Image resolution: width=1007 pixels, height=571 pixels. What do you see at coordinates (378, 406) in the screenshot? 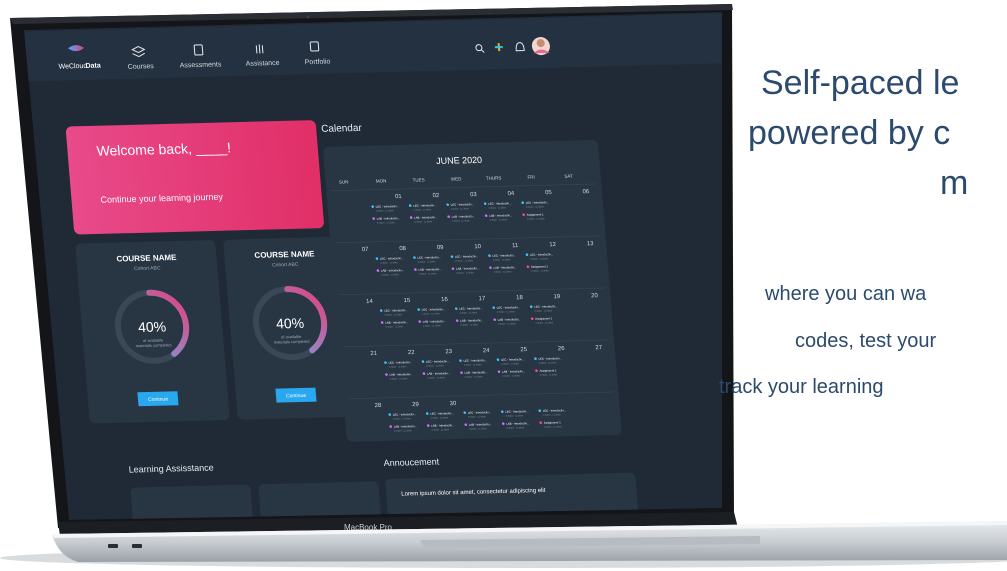
I see `calendar-date: 28` at bounding box center [378, 406].